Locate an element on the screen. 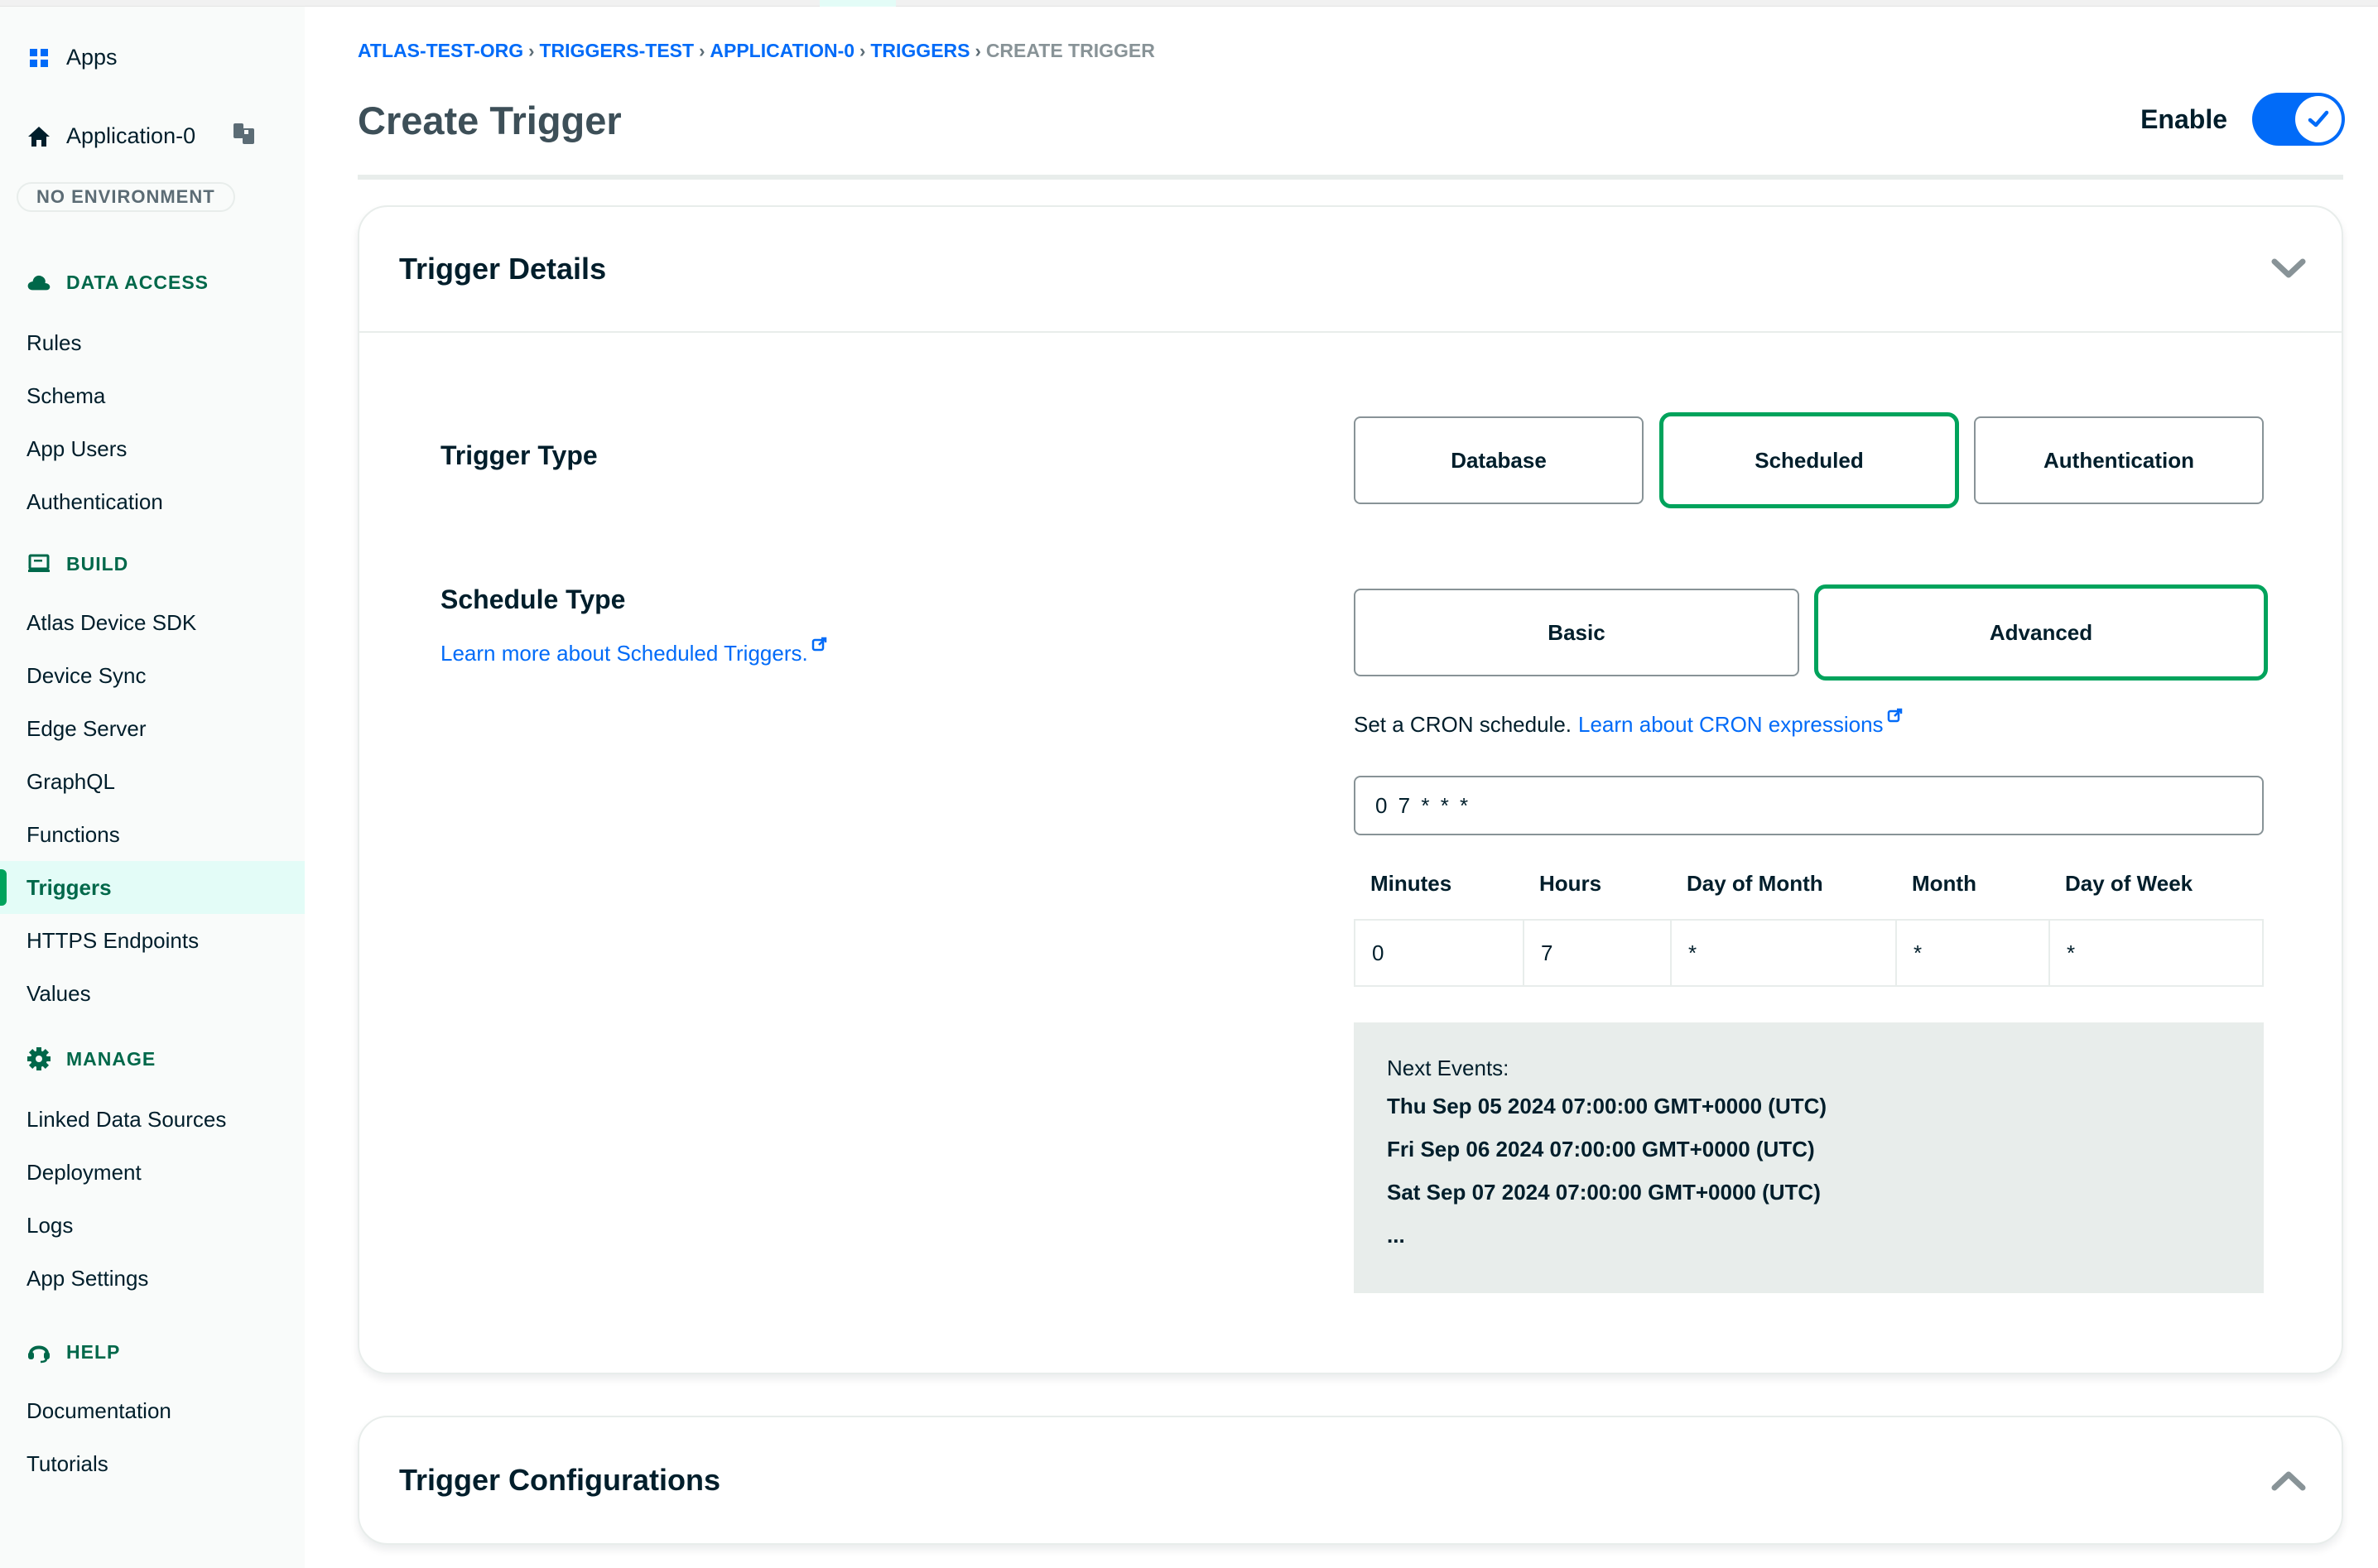 The height and width of the screenshot is (1568, 2378). cron-help-label: Set a CRON schedule. is located at coordinates (1463, 724).